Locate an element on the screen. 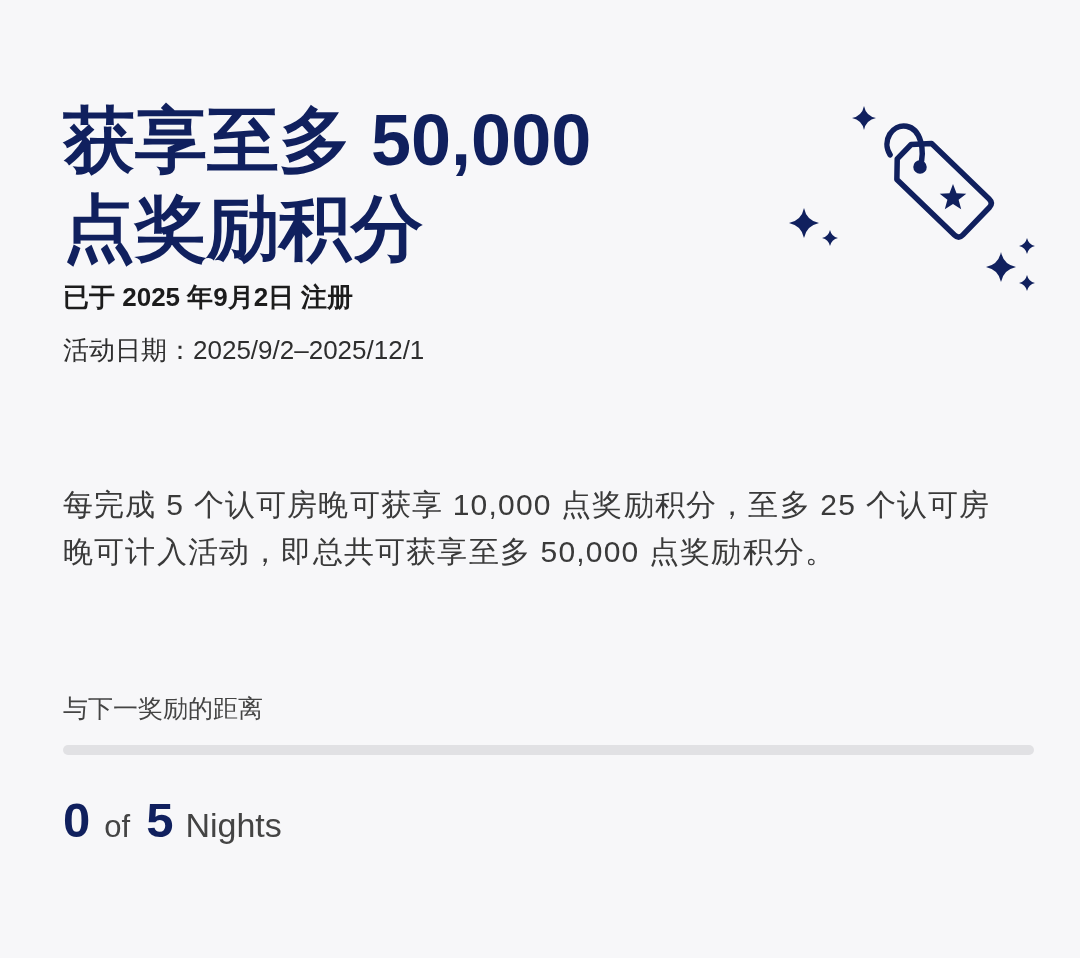  nights-count: 0 is located at coordinates (77, 820).